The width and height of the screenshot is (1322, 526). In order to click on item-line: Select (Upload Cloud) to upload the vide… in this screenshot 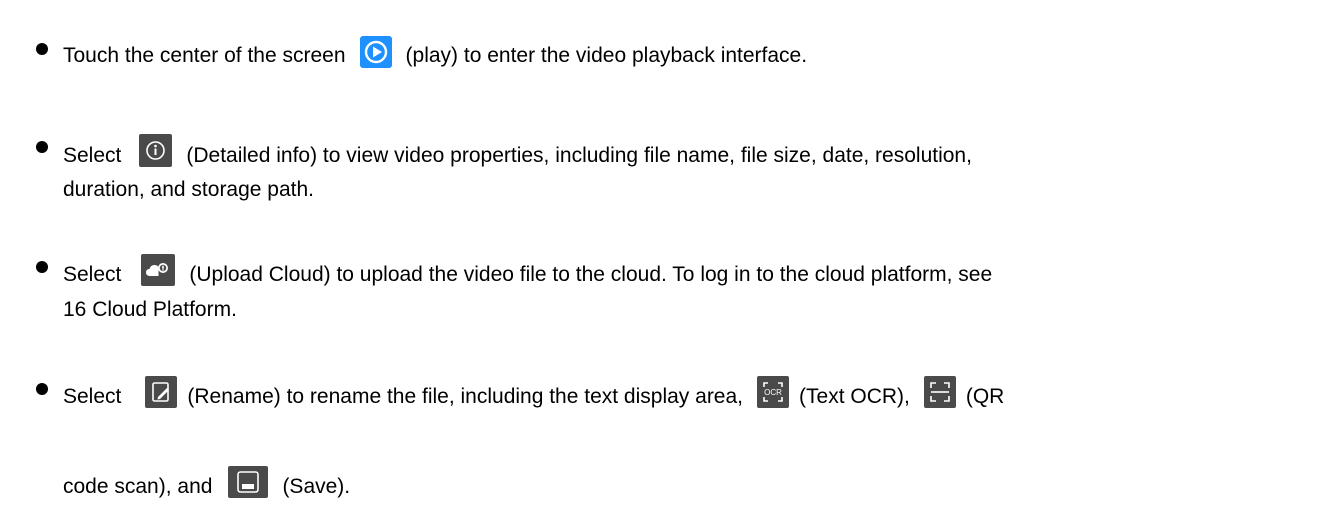, I will do `click(527, 270)`.